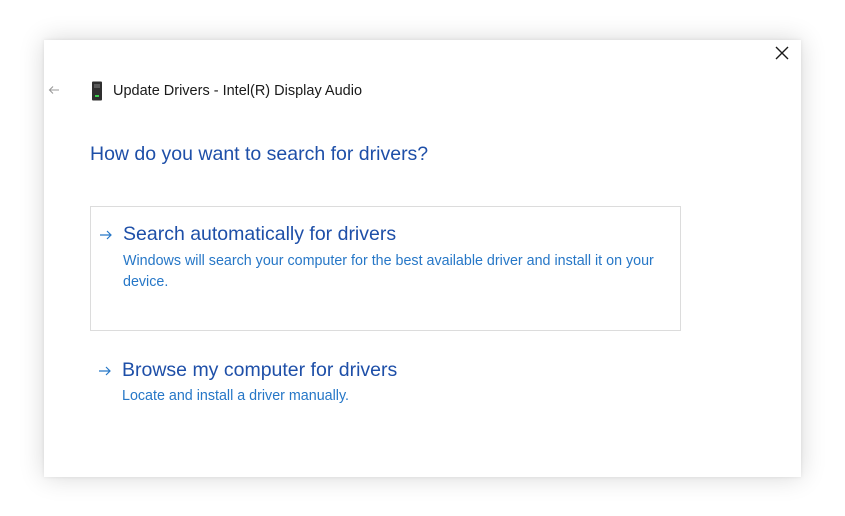 The height and width of the screenshot is (516, 845). I want to click on close-icon, so click(782, 53).